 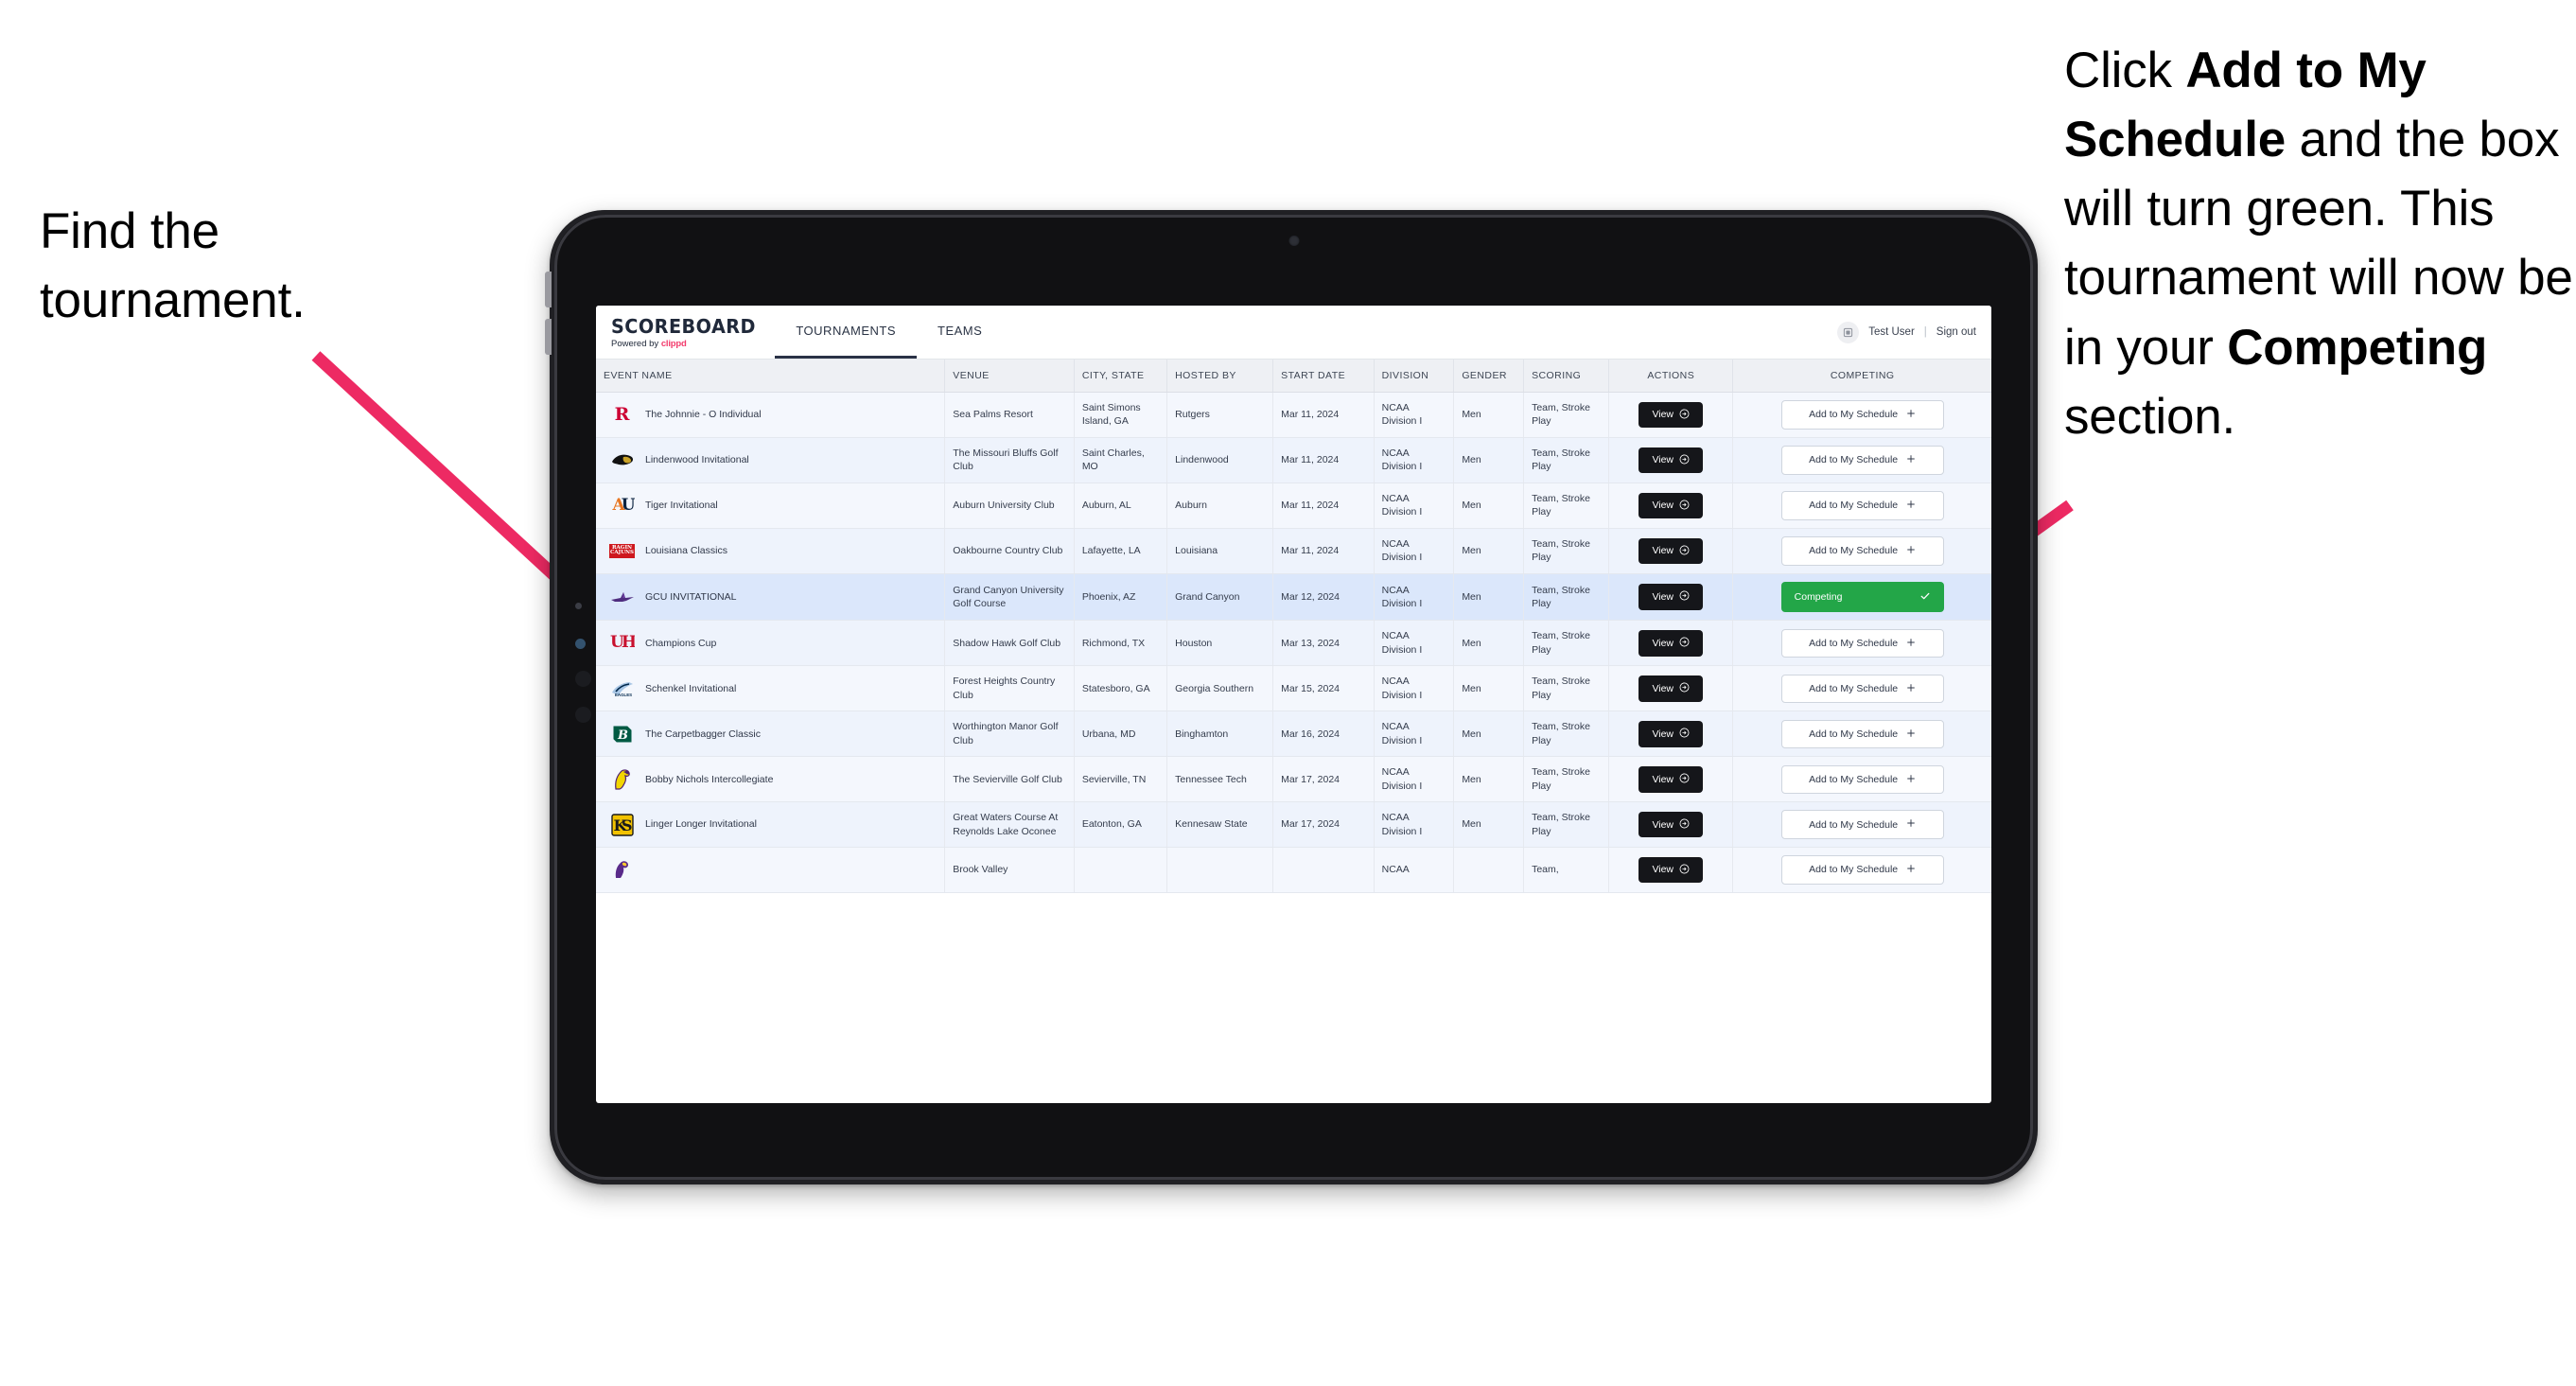 What do you see at coordinates (1891, 332) in the screenshot?
I see `user-name-label: Test User` at bounding box center [1891, 332].